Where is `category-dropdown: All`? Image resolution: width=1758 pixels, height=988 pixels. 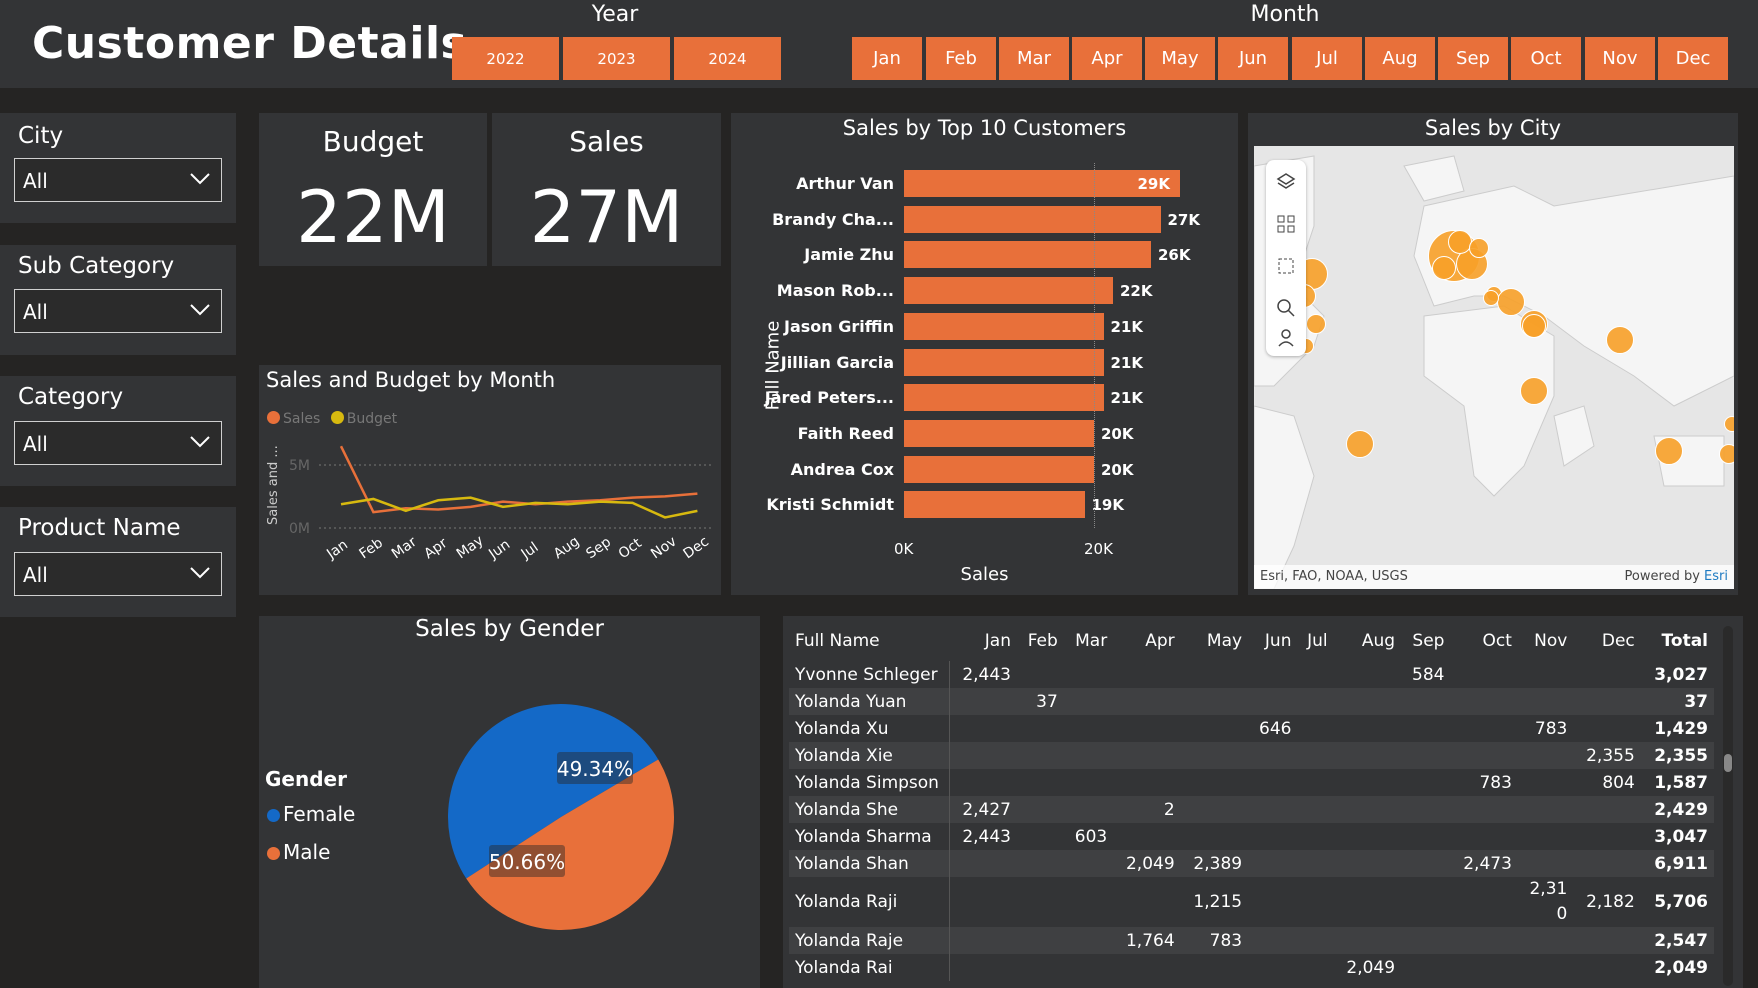 category-dropdown: All is located at coordinates (118, 443).